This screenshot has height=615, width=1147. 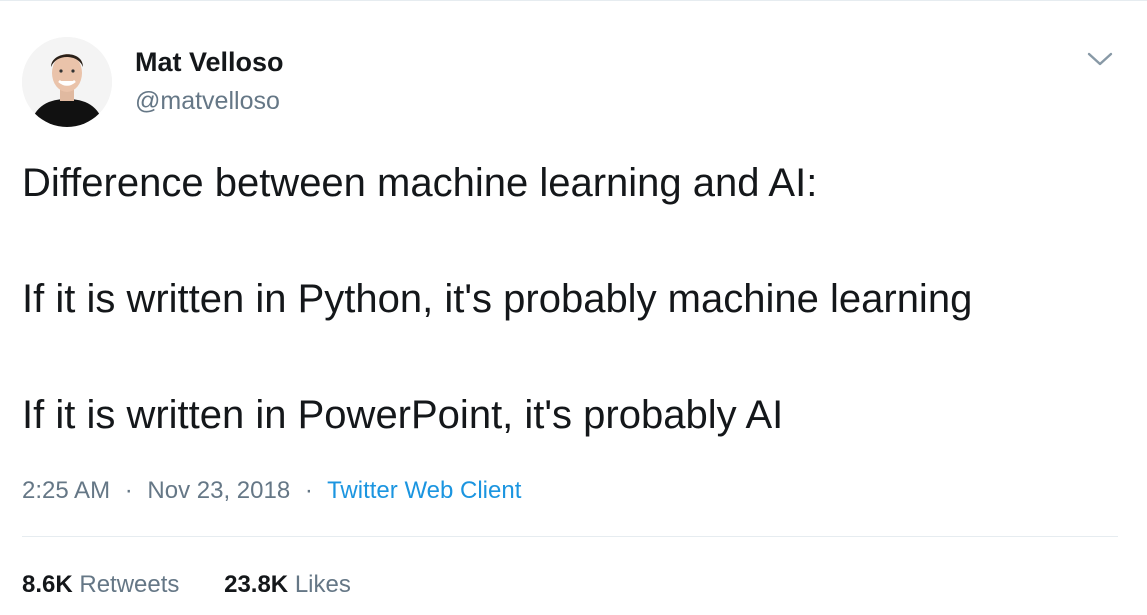 I want to click on avatar-image, so click(x=67, y=82).